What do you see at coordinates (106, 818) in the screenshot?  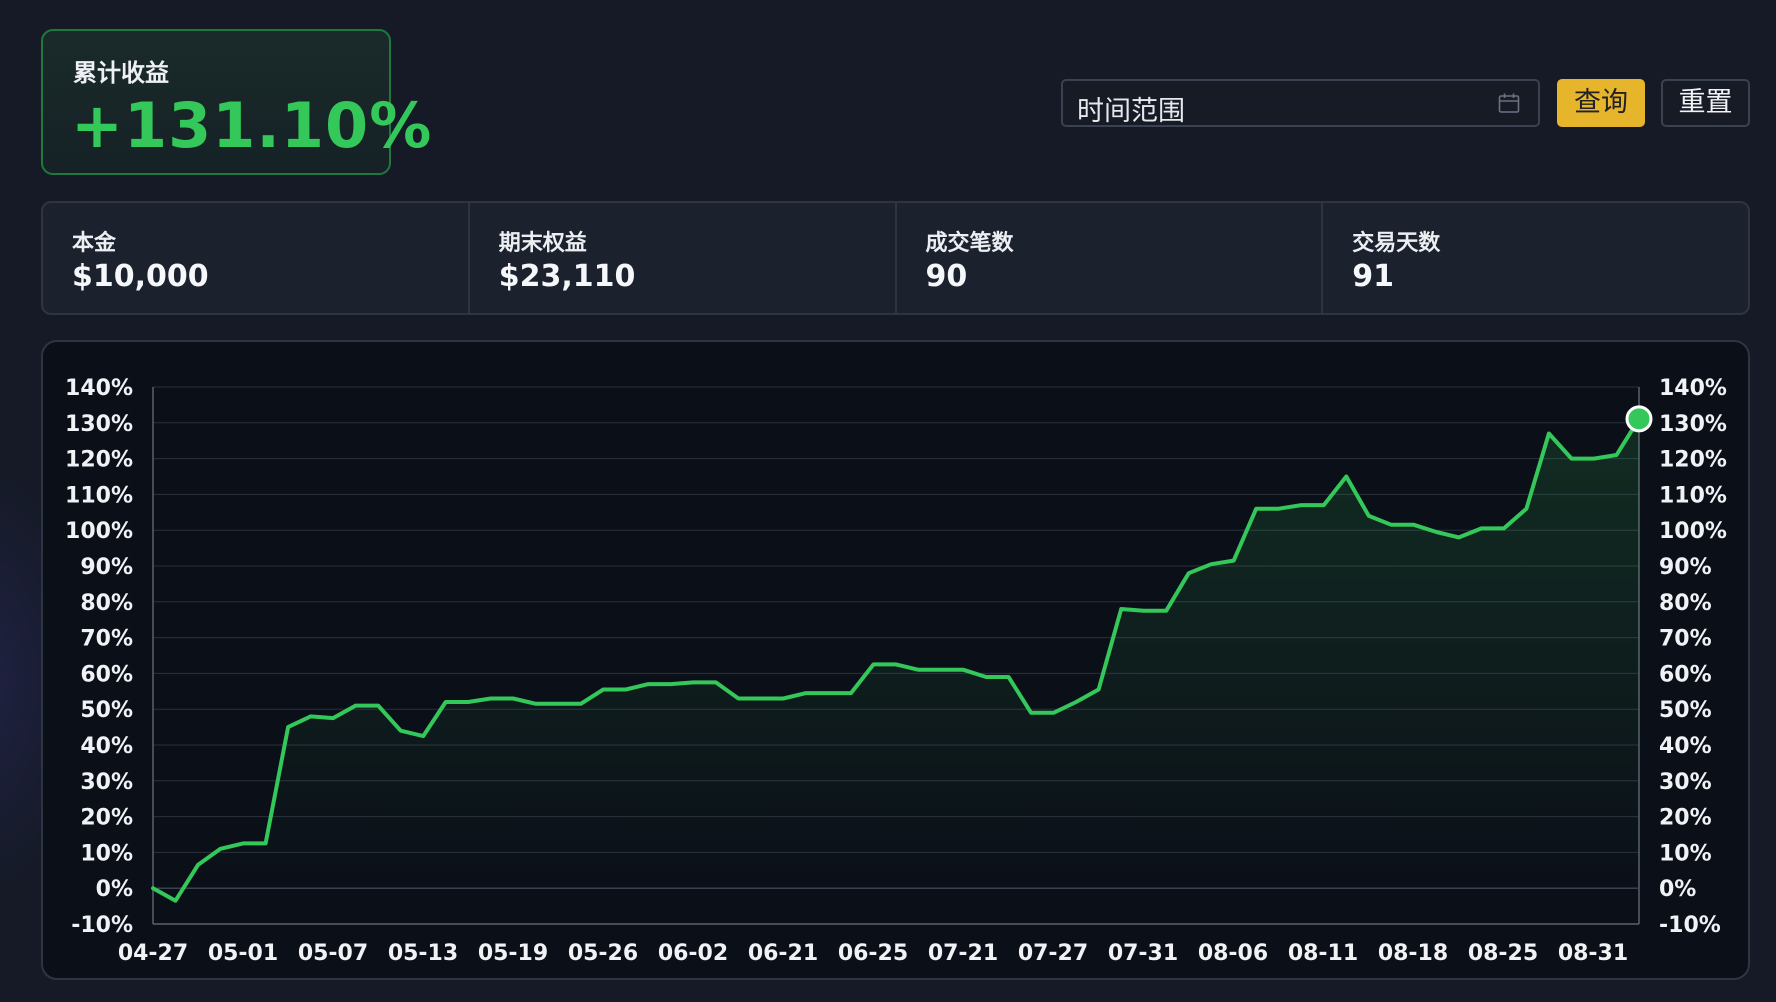 I see `y-tick-label-left: 20%` at bounding box center [106, 818].